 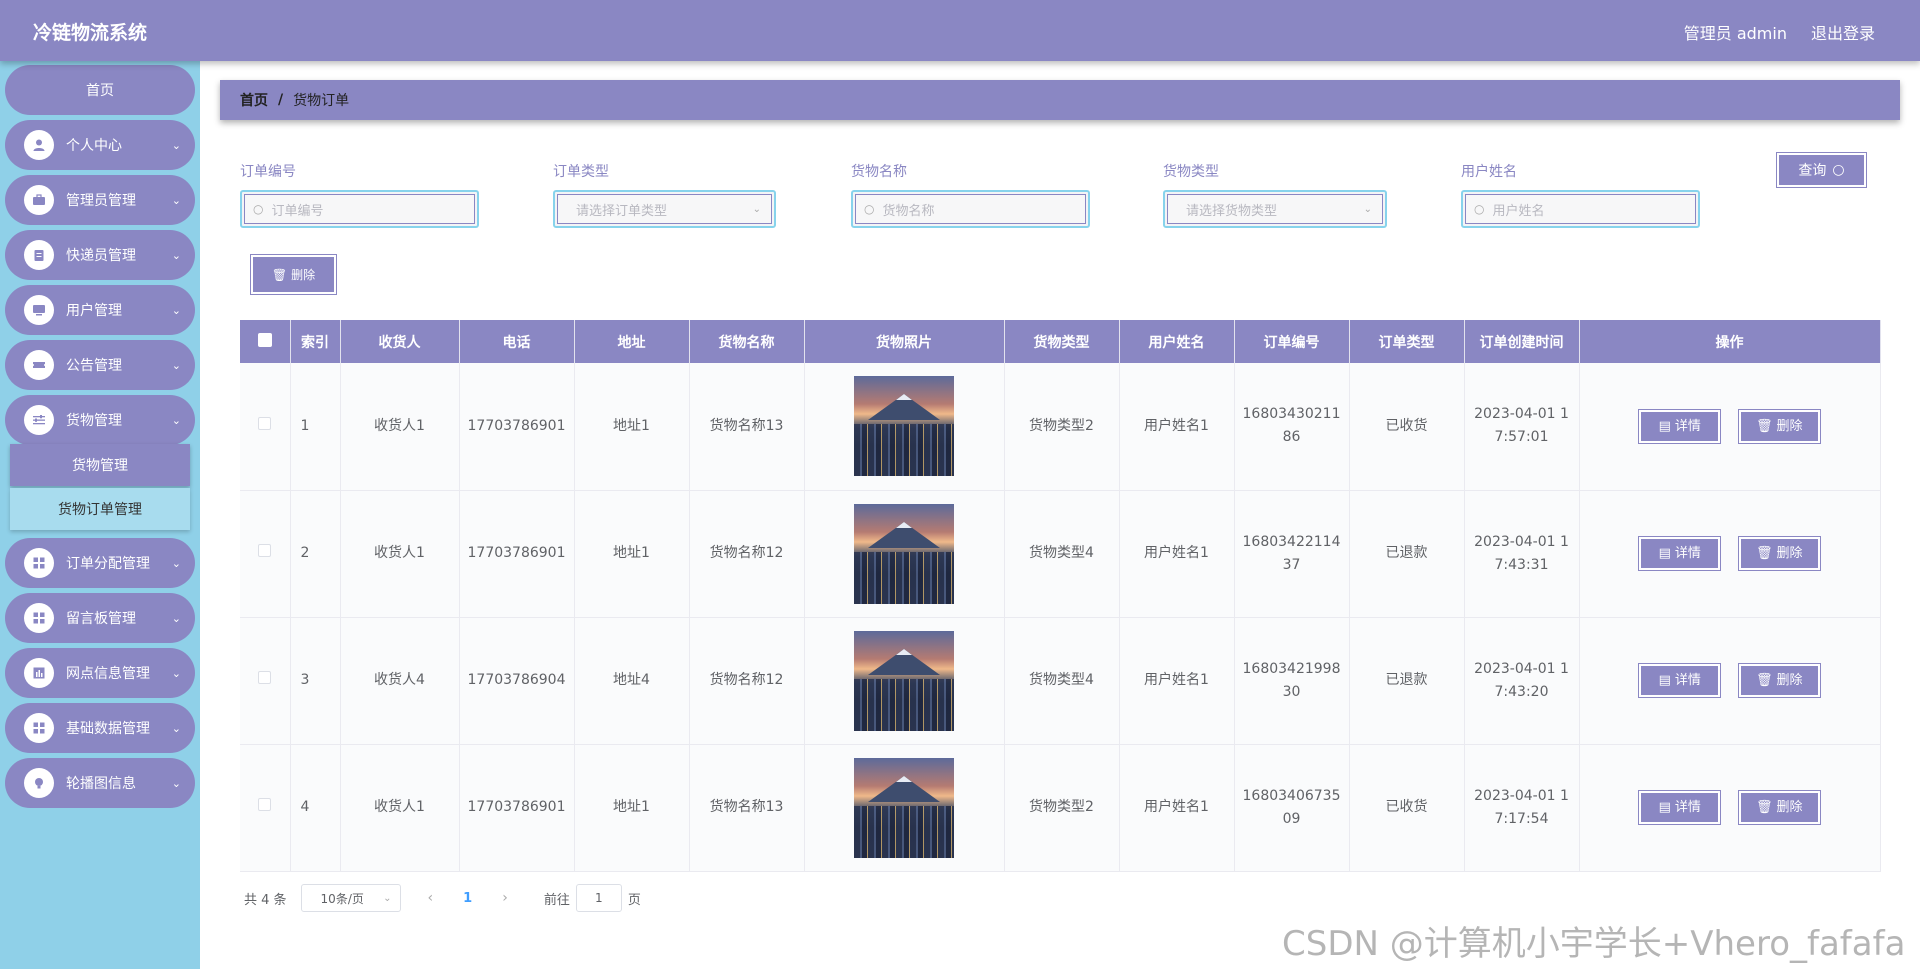 What do you see at coordinates (632, 681) in the screenshot?
I see `cell-address: 地址4` at bounding box center [632, 681].